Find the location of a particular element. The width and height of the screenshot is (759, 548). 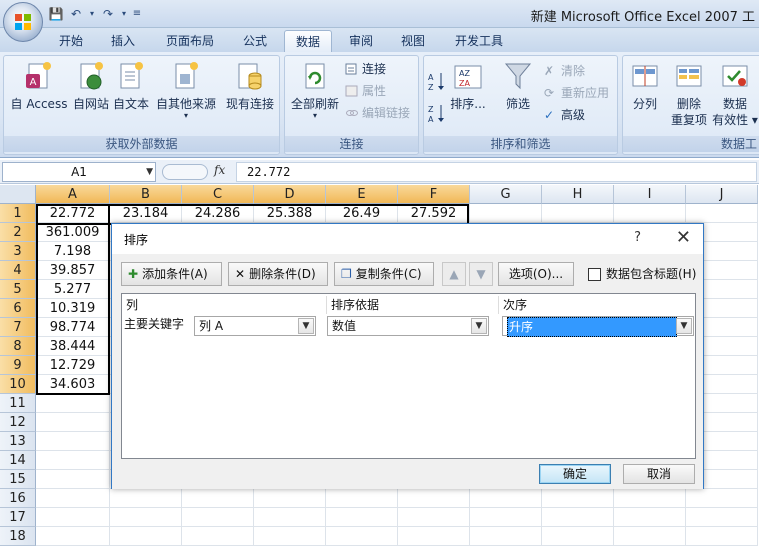

cell-e18 is located at coordinates (362, 536).